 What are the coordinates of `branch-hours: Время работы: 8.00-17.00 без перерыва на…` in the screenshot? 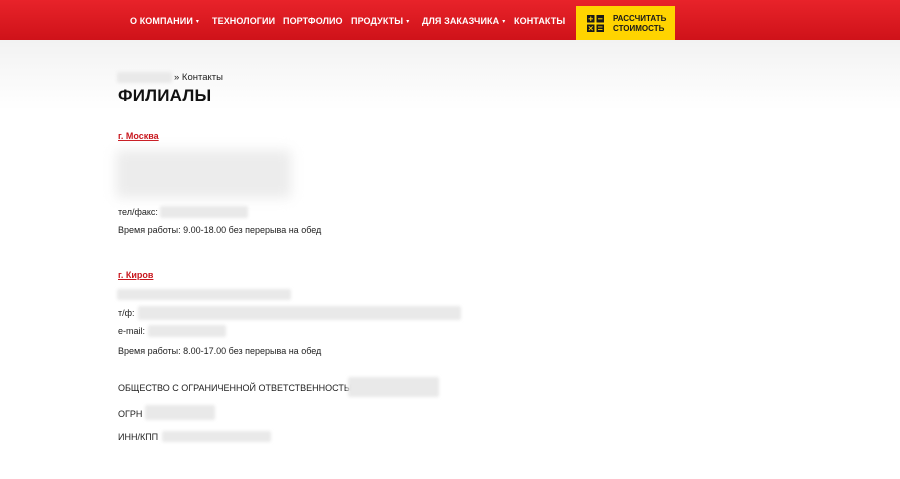 It's located at (220, 351).